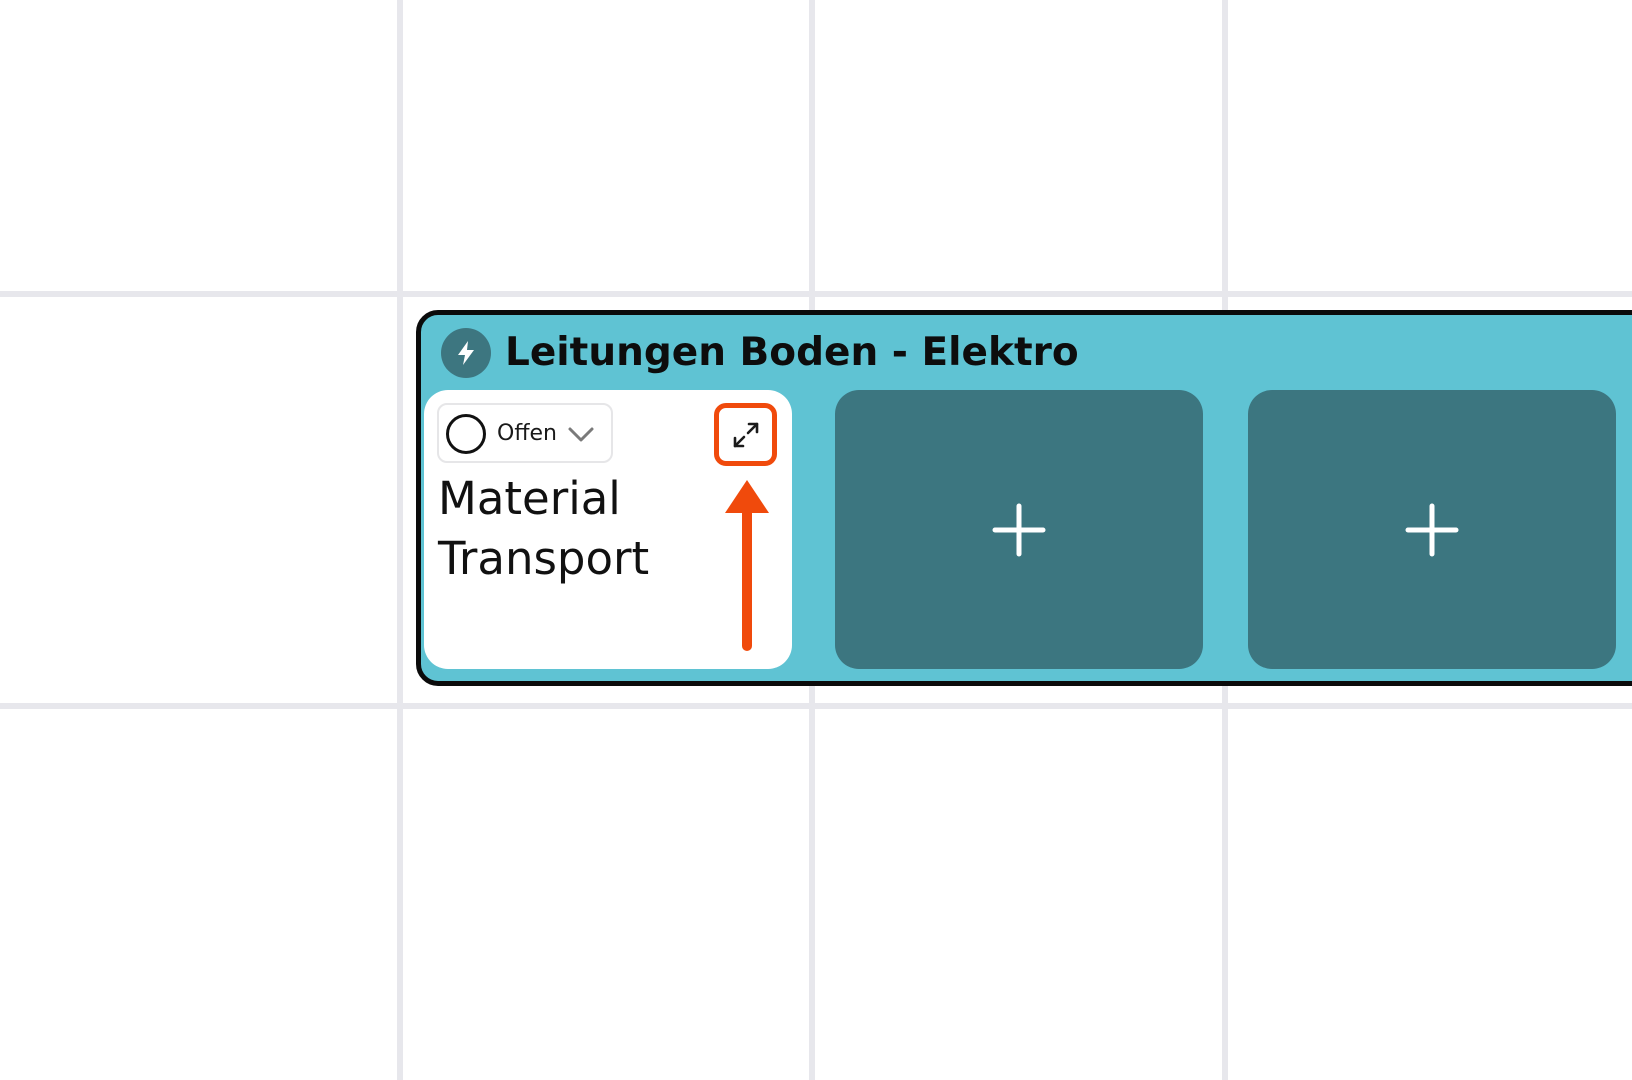  What do you see at coordinates (527, 433) in the screenshot?
I see `status-label: Offen` at bounding box center [527, 433].